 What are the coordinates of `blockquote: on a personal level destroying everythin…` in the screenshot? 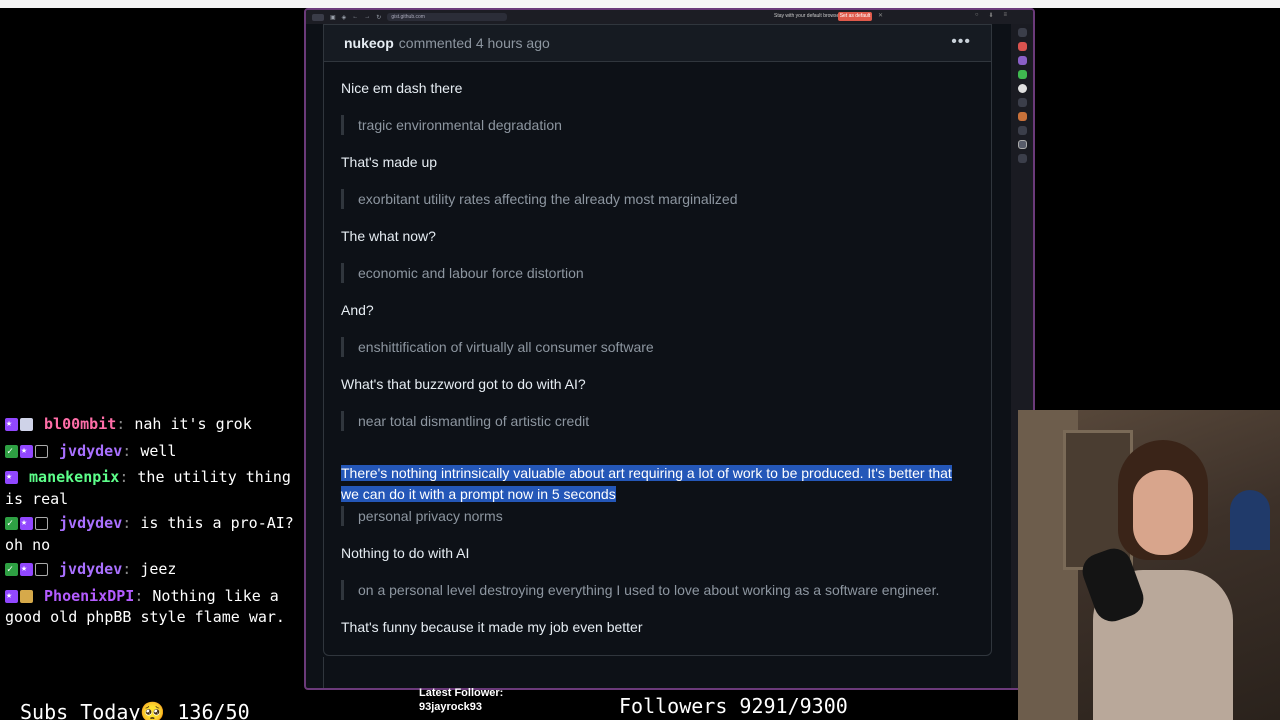 It's located at (640, 590).